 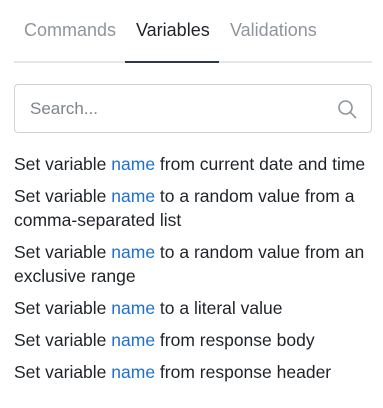 What do you see at coordinates (235, 340) in the screenshot?
I see `item-suffix: from response body` at bounding box center [235, 340].